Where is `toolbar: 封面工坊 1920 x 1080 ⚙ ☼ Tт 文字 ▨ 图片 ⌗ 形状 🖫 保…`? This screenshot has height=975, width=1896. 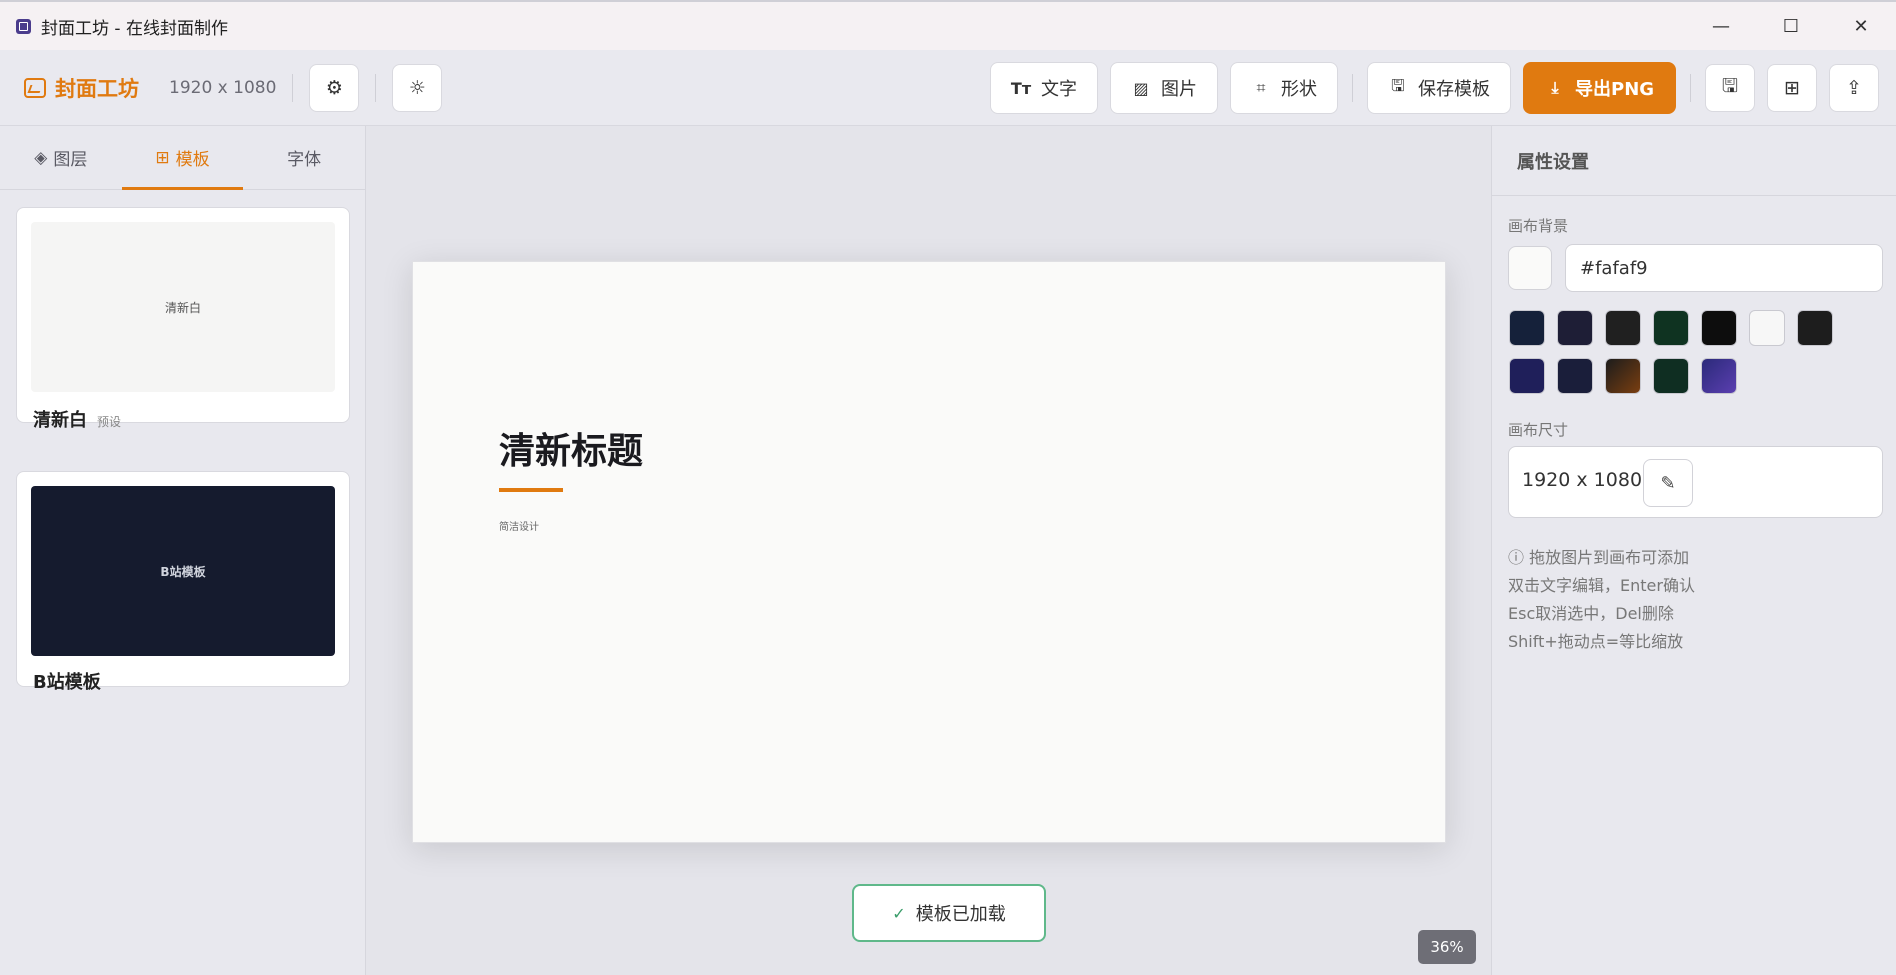
toolbar: 封面工坊 1920 x 1080 ⚙ ☼ Tт 文字 ▨ 图片 ⌗ 形状 🖫 保… is located at coordinates (948, 88).